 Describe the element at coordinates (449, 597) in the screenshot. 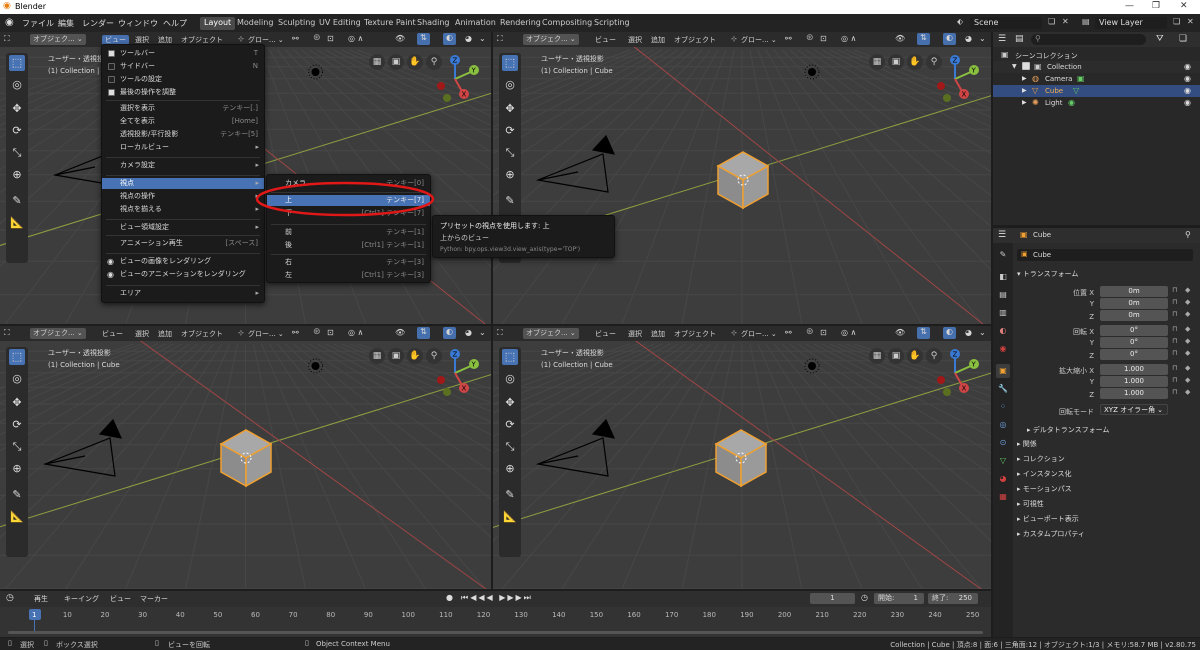

I see `record-icon: ●` at that location.